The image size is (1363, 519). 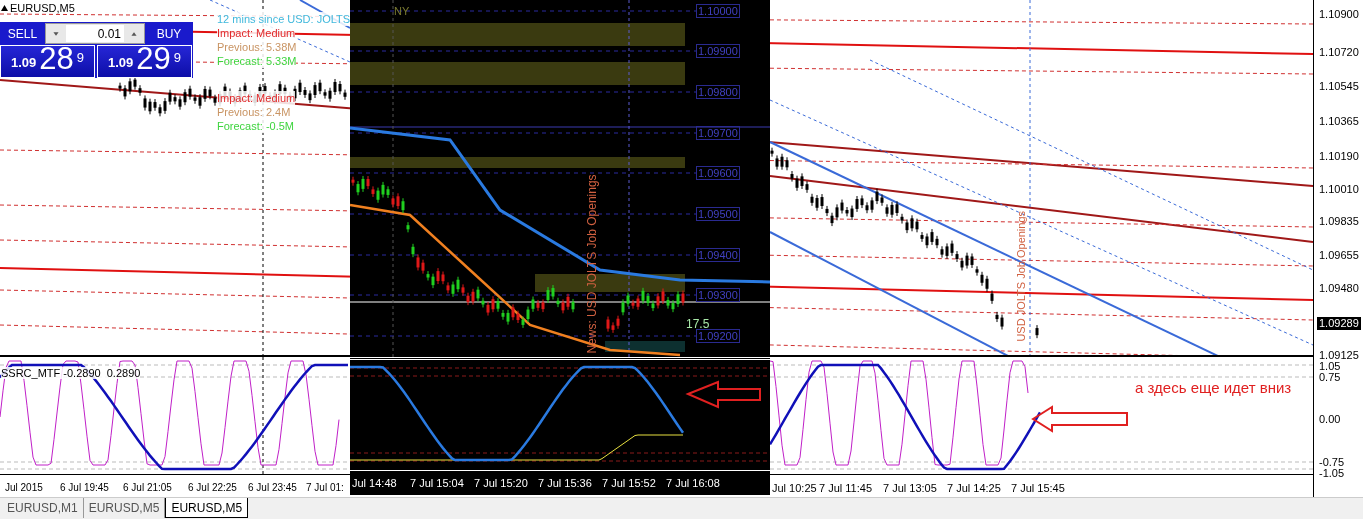 What do you see at coordinates (718, 336) in the screenshot?
I see `price-level-label: 1.09200` at bounding box center [718, 336].